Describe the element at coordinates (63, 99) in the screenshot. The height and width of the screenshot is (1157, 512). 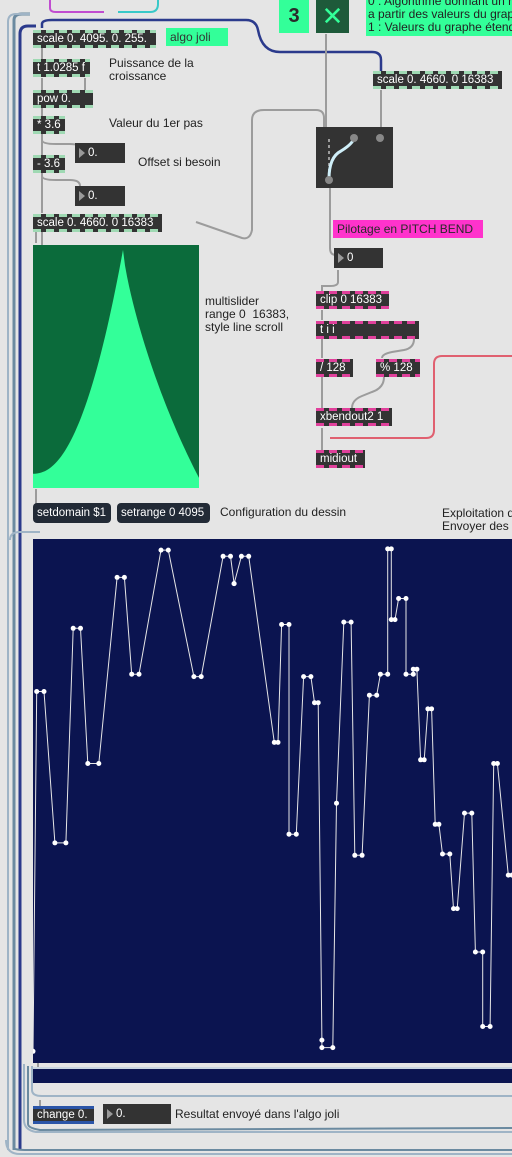
I see `pow-object: pow 0.` at that location.